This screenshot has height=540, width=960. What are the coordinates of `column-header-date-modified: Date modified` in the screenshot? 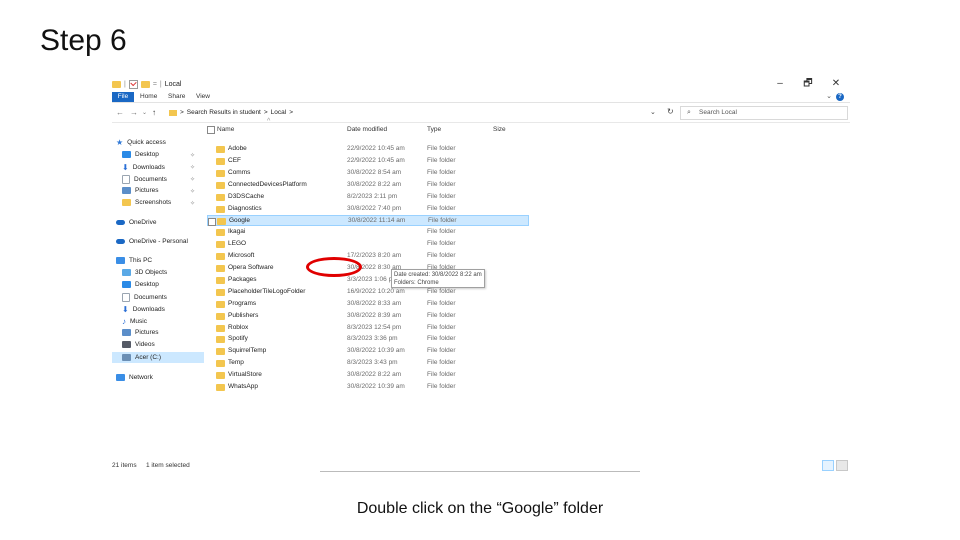 It's located at (367, 129).